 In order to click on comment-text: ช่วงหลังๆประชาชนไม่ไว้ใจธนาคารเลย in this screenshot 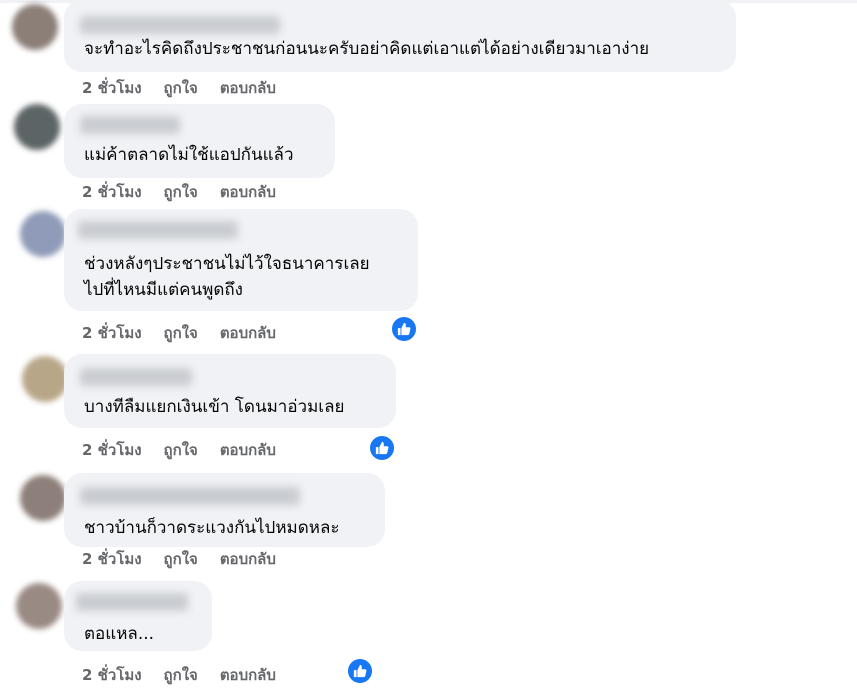, I will do `click(227, 264)`.